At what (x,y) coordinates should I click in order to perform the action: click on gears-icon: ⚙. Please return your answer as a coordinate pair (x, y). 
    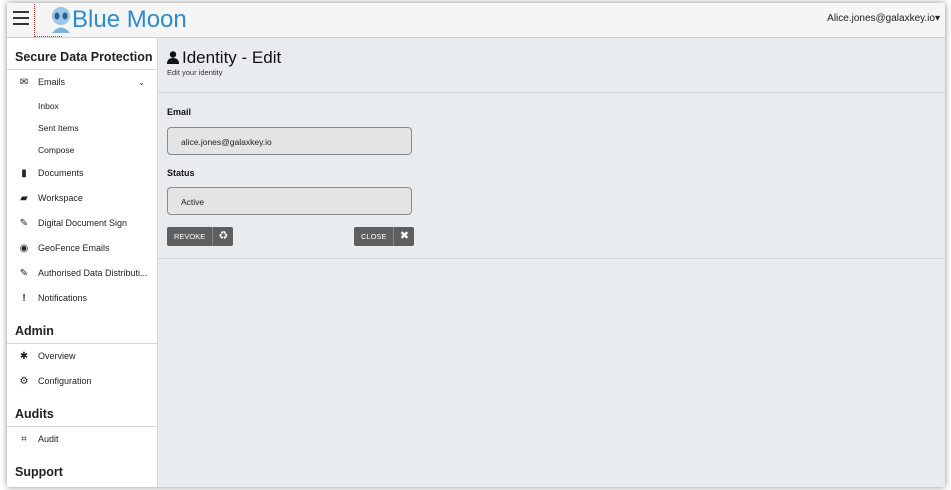
    Looking at the image, I should click on (24, 381).